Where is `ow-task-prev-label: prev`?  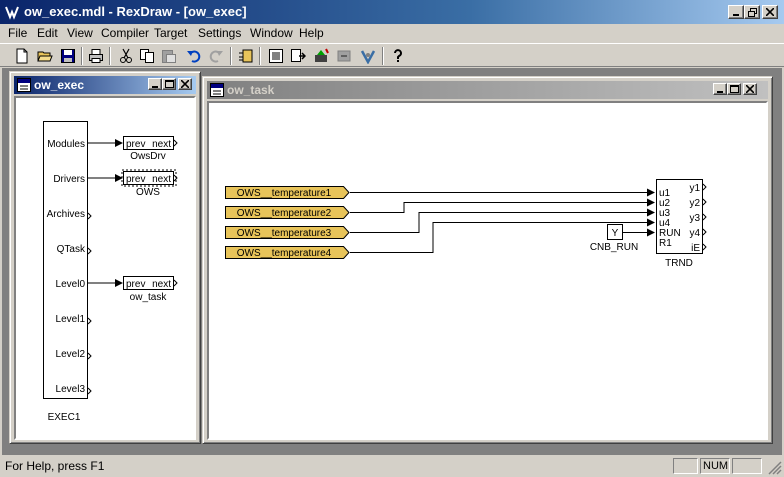 ow-task-prev-label: prev is located at coordinates (135, 284).